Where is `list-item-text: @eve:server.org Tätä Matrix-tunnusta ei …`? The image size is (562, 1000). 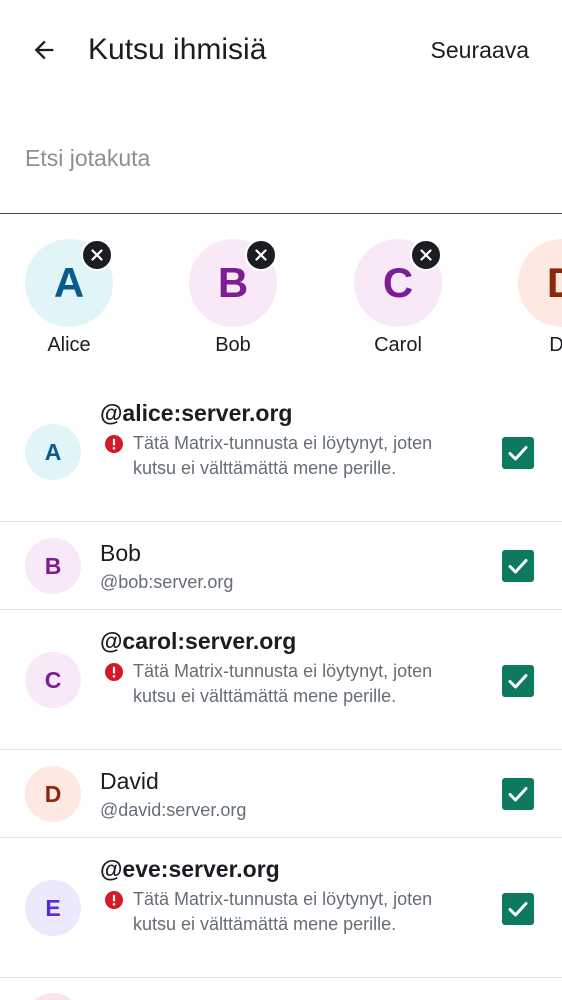
list-item-text: @eve:server.org Tätä Matrix-tunnusta ei … is located at coordinates (270, 895).